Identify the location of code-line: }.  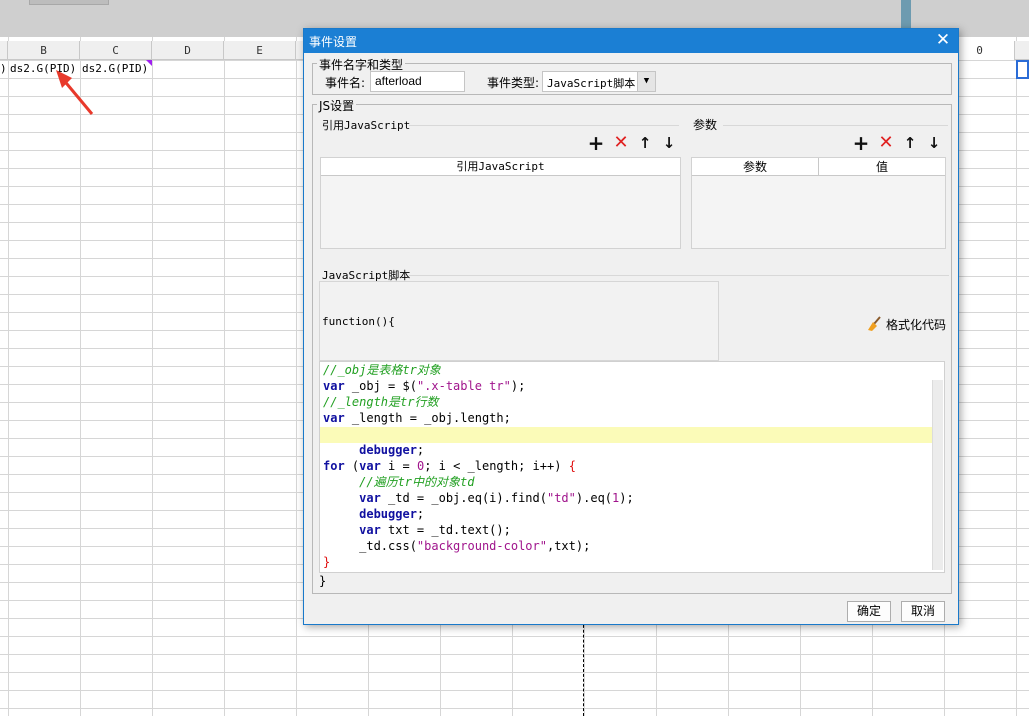
(327, 562).